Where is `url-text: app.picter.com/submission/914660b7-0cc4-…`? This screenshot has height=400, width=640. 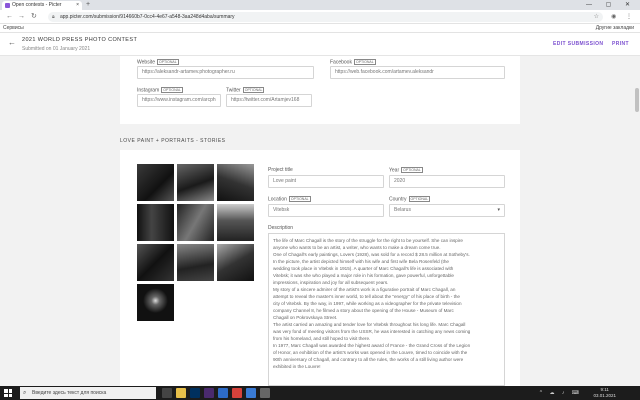 url-text: app.picter.com/submission/914660b7-0cc4-… is located at coordinates (147, 17).